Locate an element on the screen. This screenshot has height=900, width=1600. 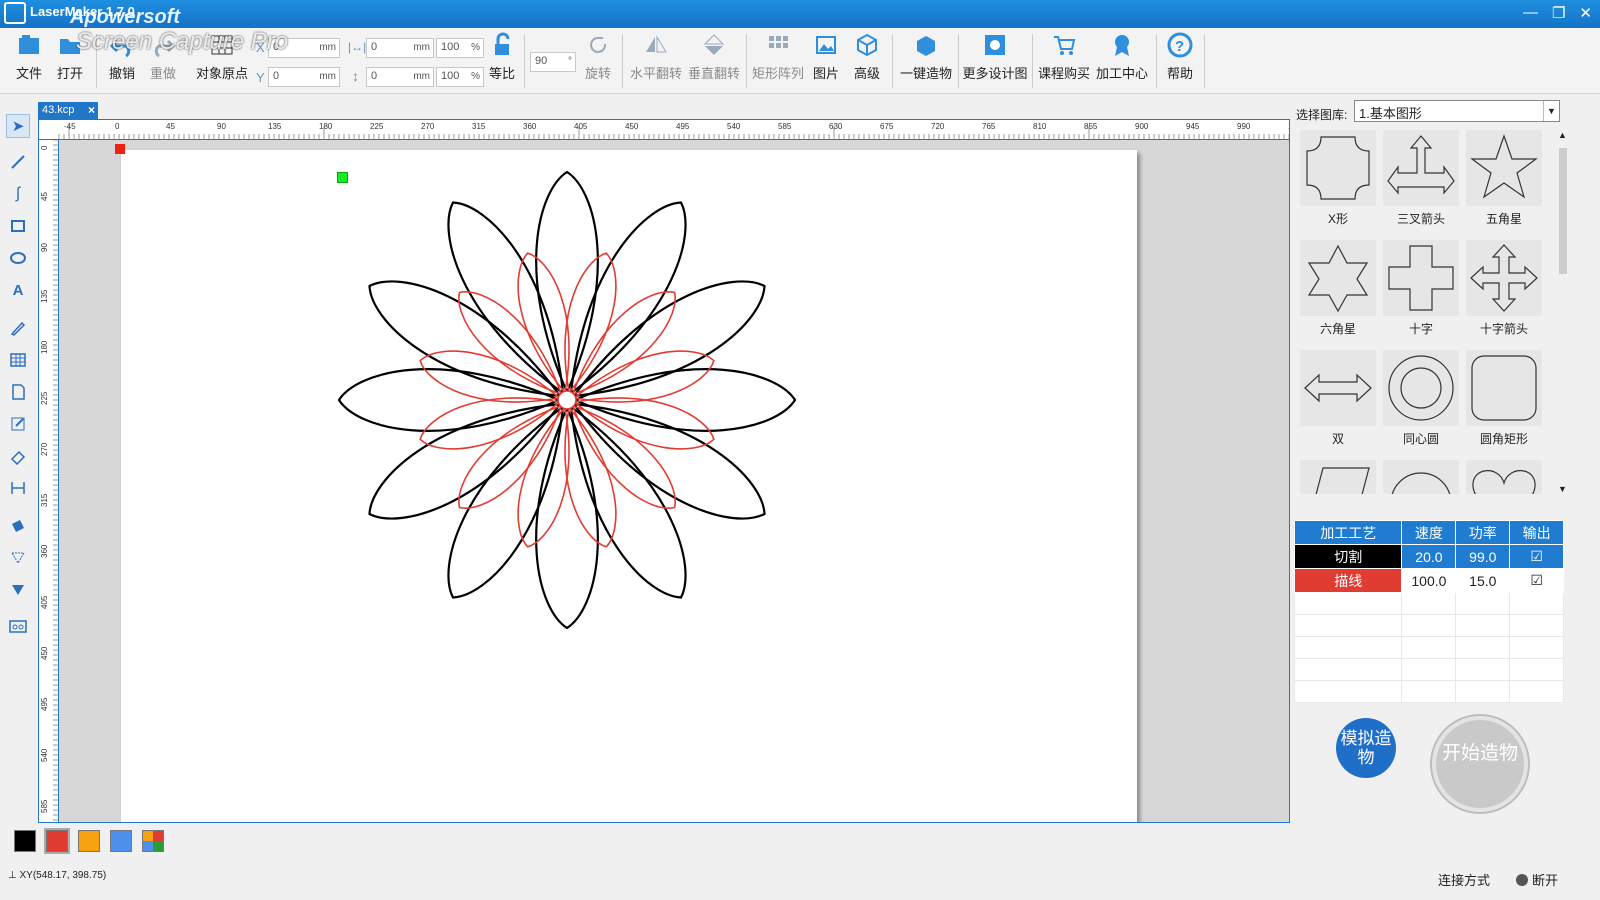
rotate-angle-field: 90 ° is located at coordinates (553, 62).